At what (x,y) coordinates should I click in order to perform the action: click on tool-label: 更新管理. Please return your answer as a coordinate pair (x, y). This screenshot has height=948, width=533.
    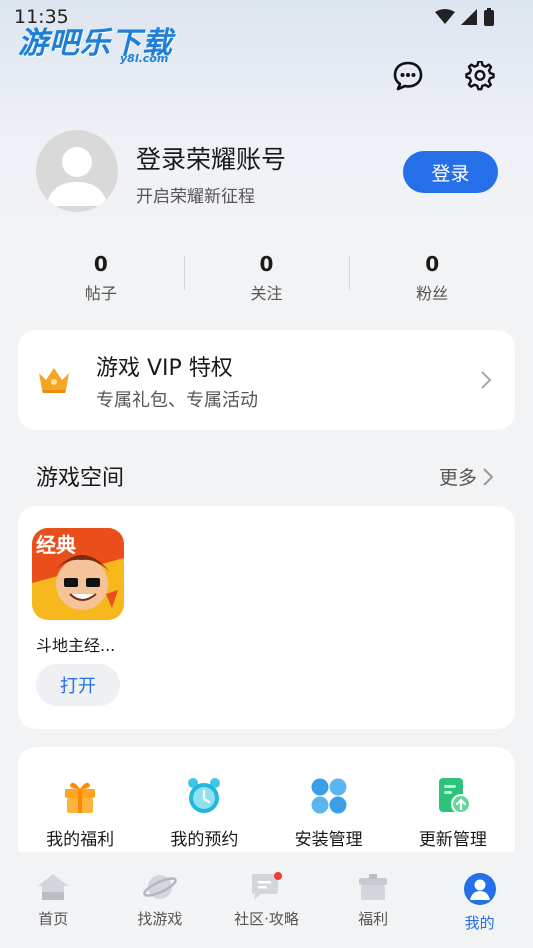
    Looking at the image, I should click on (452, 840).